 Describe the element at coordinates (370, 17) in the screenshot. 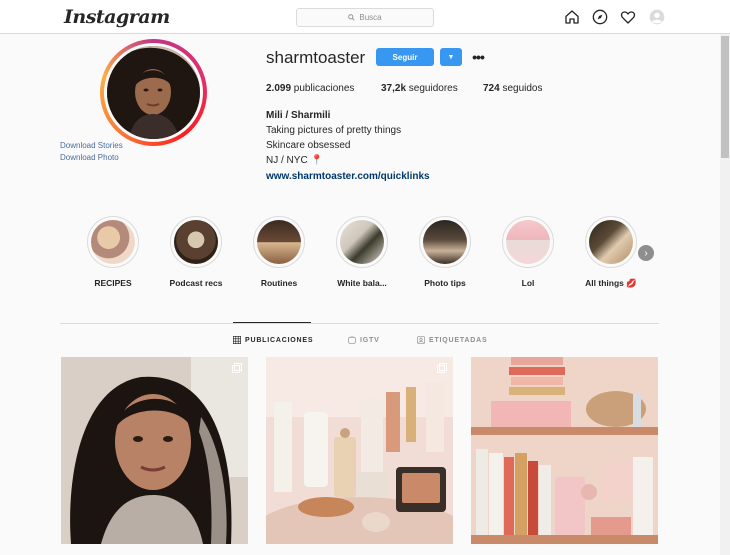

I see `search-placeholder: Busca` at that location.